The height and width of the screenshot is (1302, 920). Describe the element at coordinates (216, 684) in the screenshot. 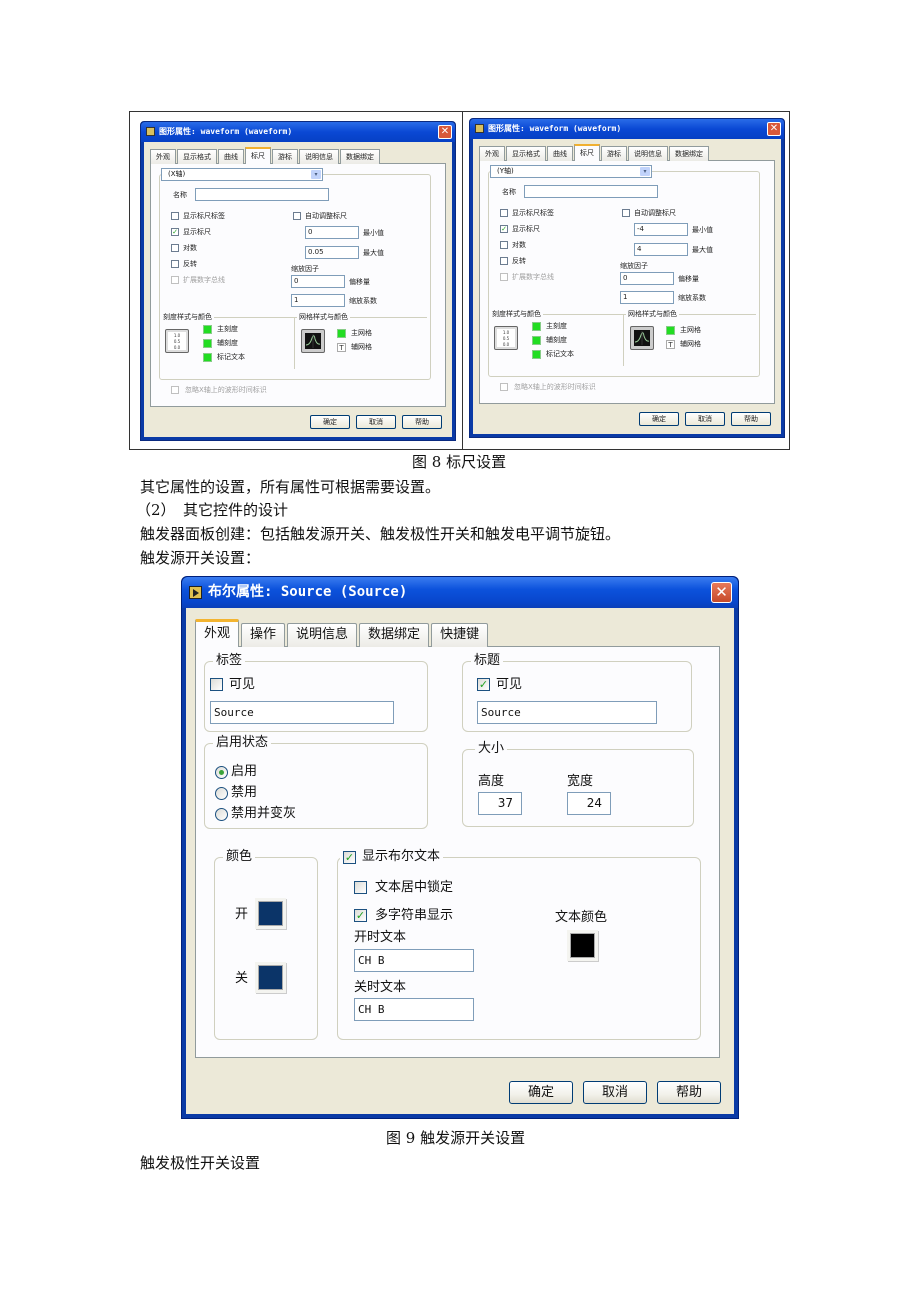

I see `label-visible-checkbox` at that location.